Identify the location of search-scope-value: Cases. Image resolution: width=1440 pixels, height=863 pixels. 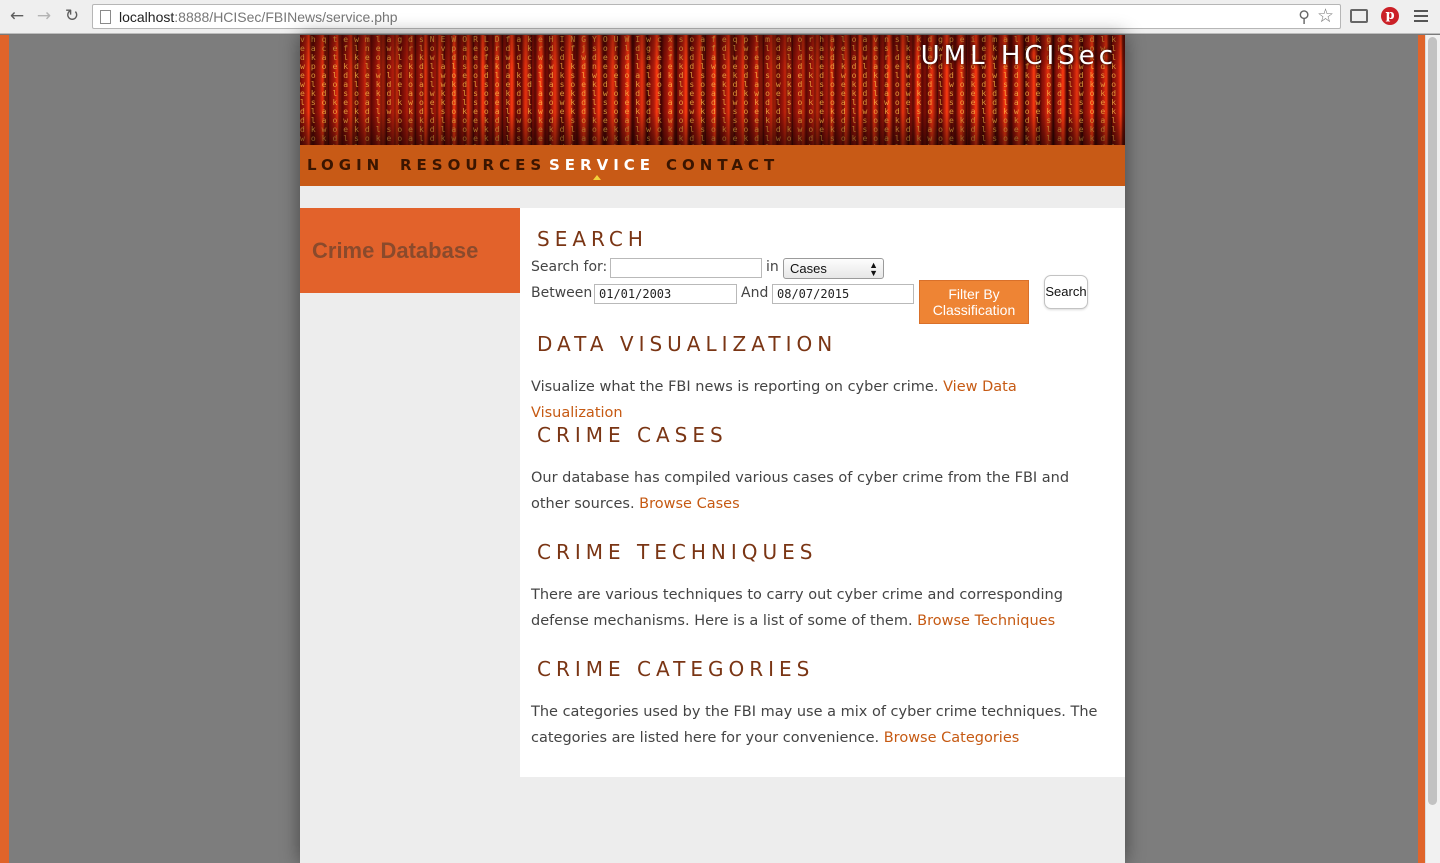
(808, 268).